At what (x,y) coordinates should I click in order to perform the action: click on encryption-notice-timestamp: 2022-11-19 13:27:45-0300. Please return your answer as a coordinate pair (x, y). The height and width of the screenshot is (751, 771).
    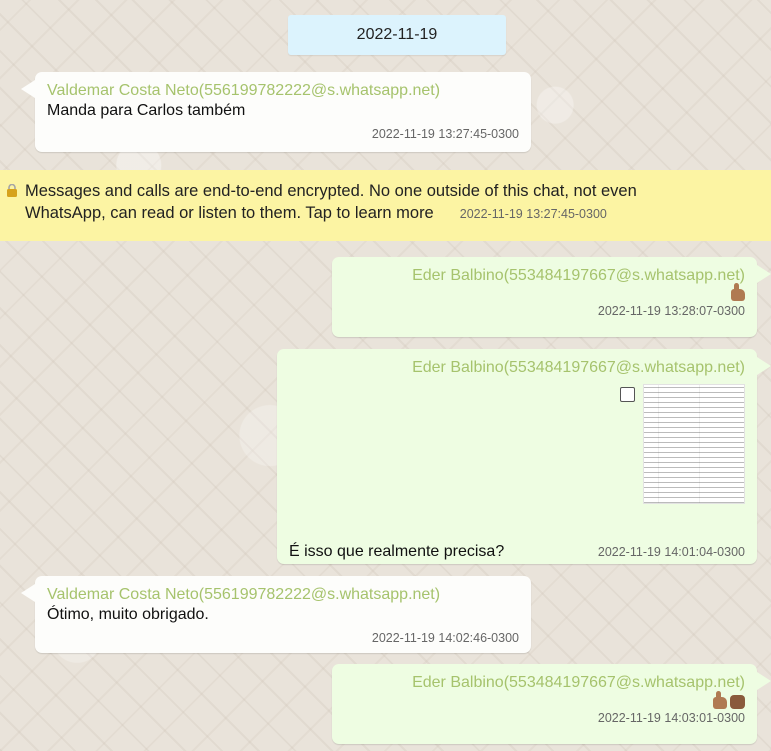
    Looking at the image, I should click on (533, 214).